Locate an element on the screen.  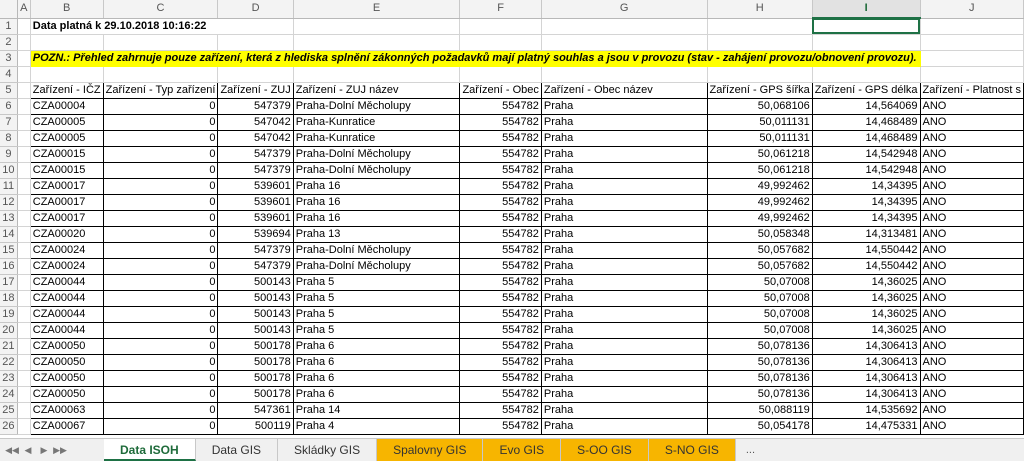
table-cell: 14,550442 is located at coordinates (866, 266).